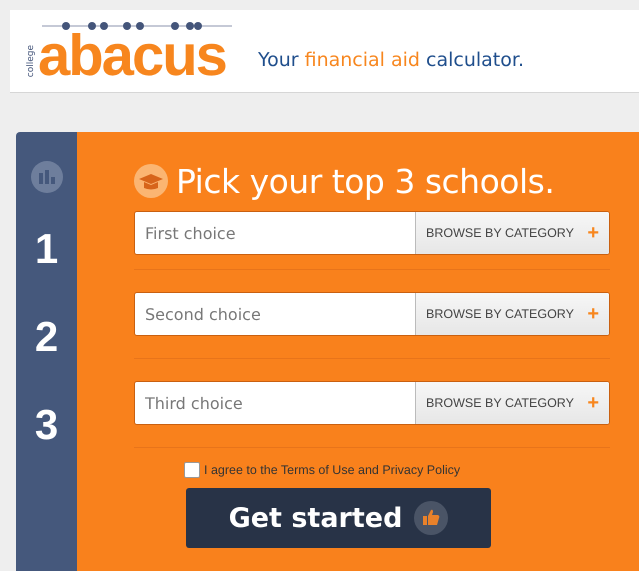  What do you see at coordinates (46, 337) in the screenshot?
I see `step-number: 2` at bounding box center [46, 337].